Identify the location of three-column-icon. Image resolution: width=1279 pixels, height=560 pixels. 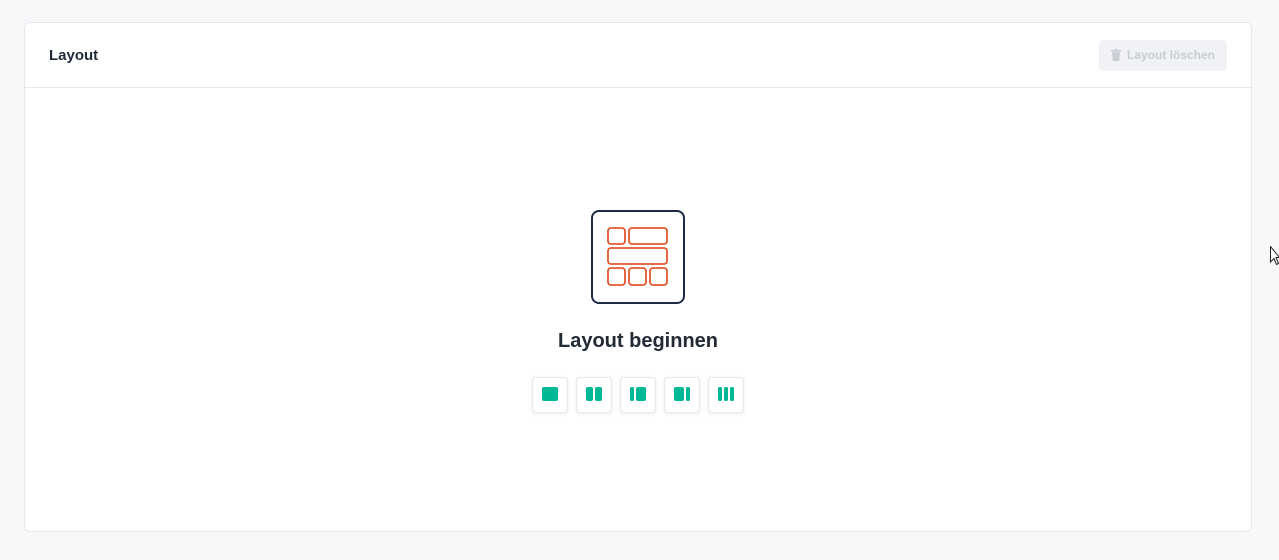
(726, 395).